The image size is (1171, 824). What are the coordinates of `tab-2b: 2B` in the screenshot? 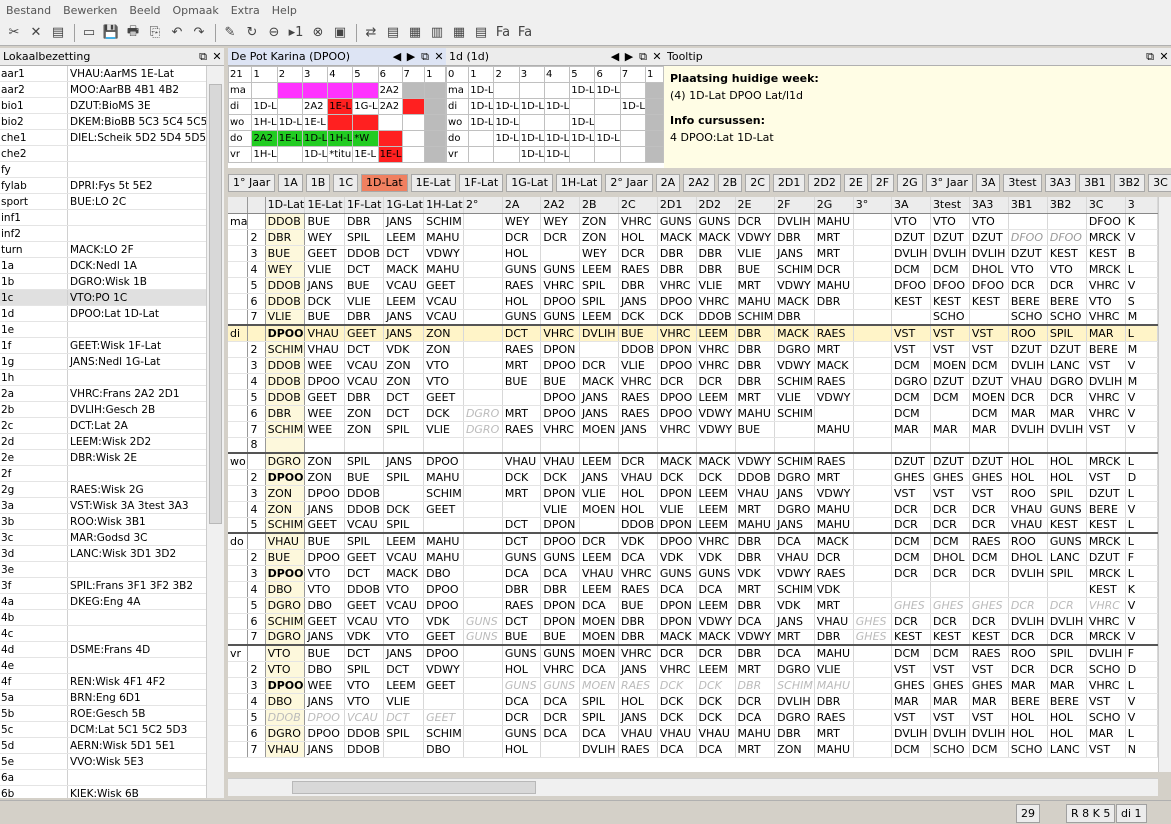 It's located at (730, 183).